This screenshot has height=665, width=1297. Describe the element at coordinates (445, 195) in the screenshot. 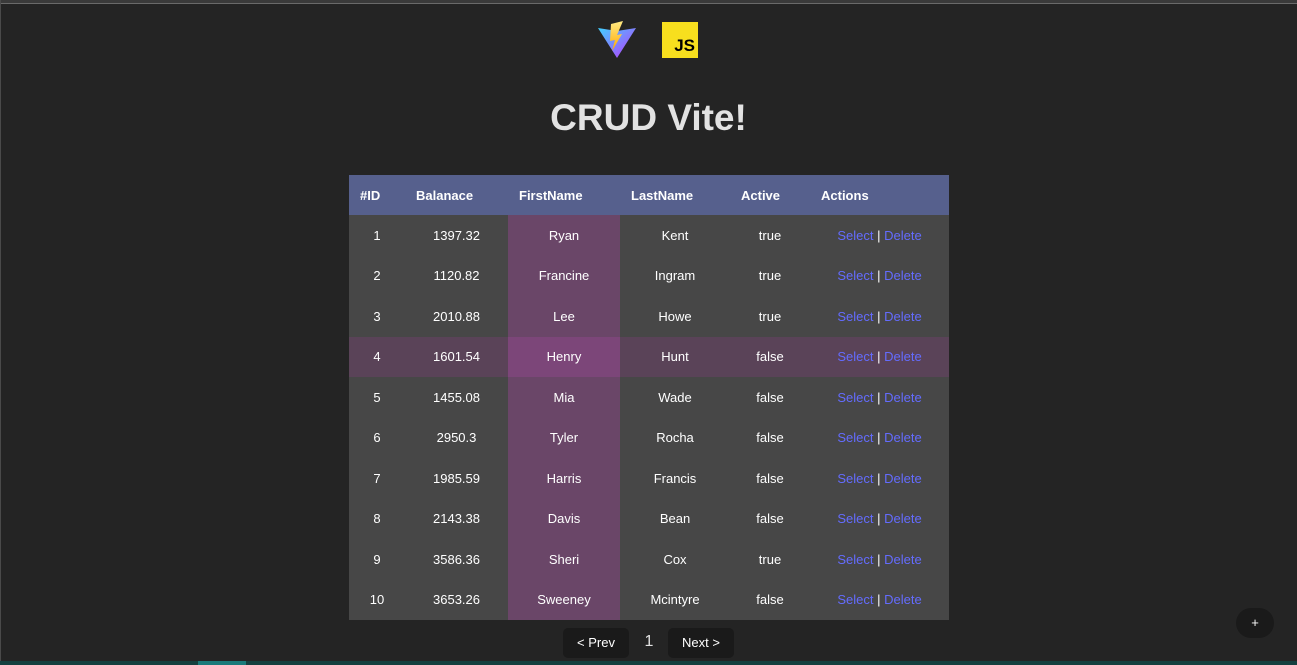

I see `header-balance: Balanace` at that location.